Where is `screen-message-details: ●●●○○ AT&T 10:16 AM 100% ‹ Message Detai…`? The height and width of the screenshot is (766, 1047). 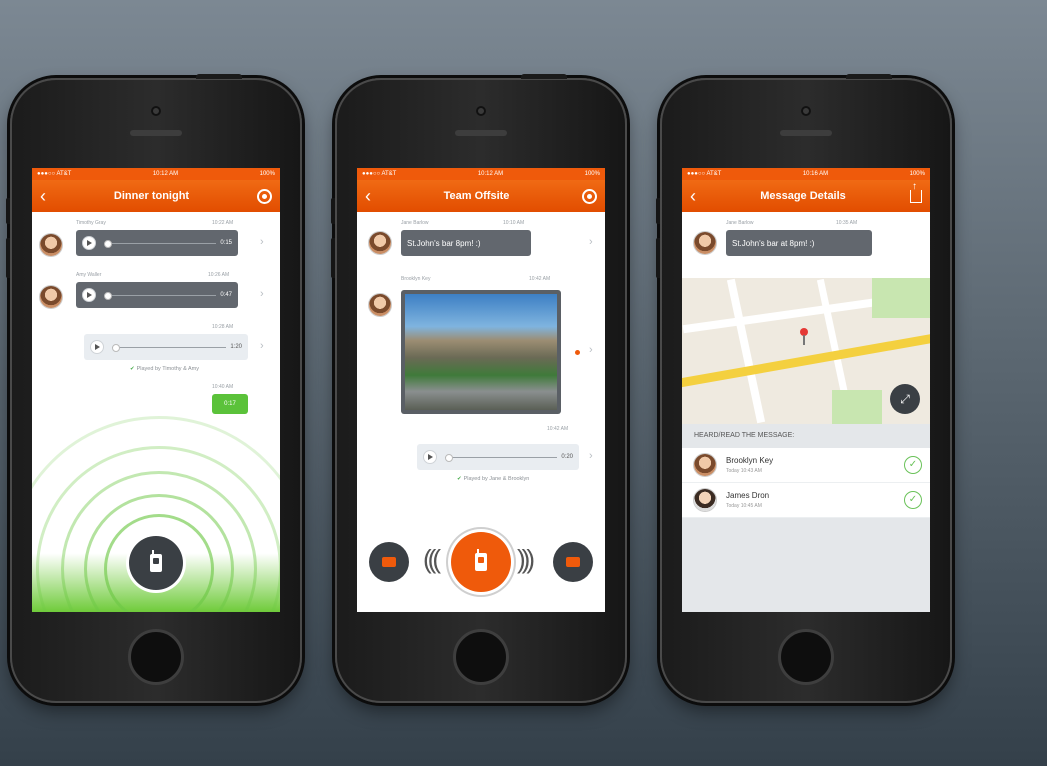
screen-message-details: ●●●○○ AT&T 10:16 AM 100% ‹ Message Detai… is located at coordinates (806, 390).